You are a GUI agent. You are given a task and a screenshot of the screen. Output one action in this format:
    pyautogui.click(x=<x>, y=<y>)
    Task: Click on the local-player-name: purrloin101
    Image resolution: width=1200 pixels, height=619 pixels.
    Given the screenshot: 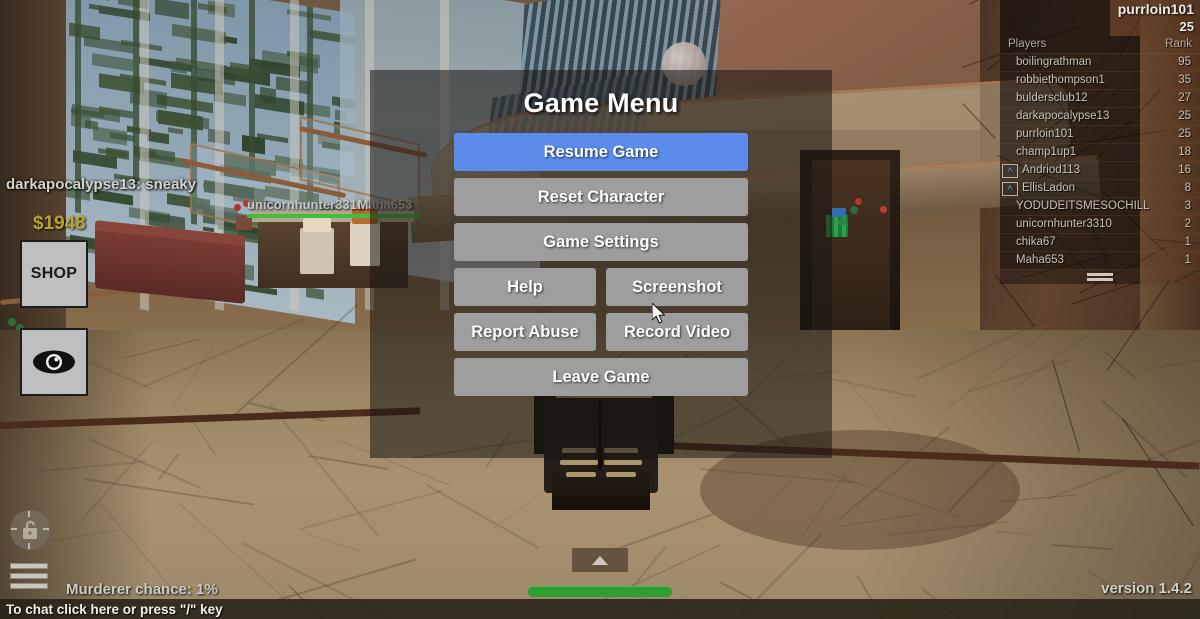 What is the action you would take?
    pyautogui.click(x=1155, y=9)
    